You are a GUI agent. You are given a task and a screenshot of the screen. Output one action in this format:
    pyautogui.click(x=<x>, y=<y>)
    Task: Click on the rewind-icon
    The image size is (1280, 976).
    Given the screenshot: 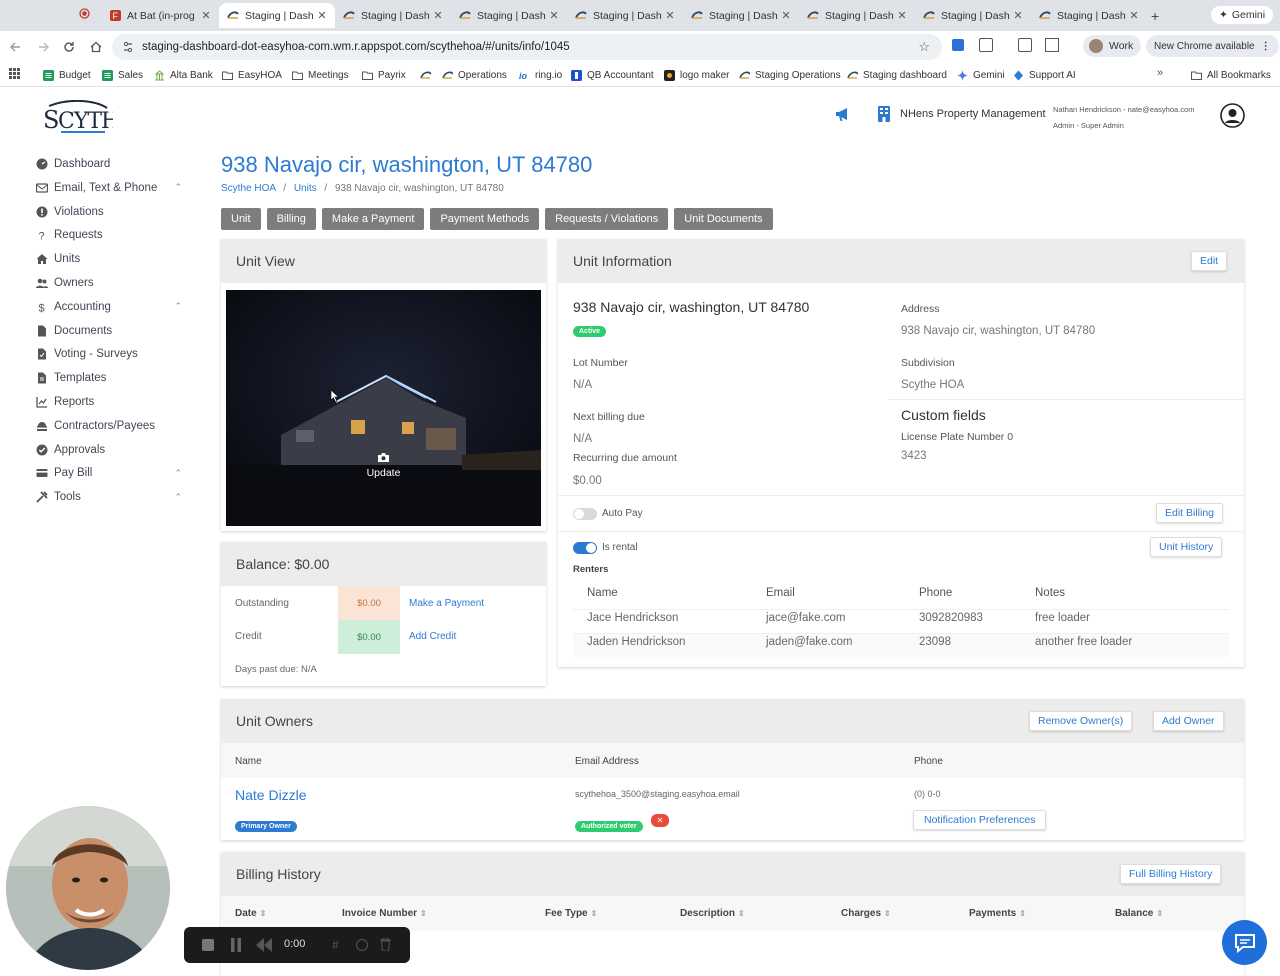 What is the action you would take?
    pyautogui.click(x=264, y=945)
    